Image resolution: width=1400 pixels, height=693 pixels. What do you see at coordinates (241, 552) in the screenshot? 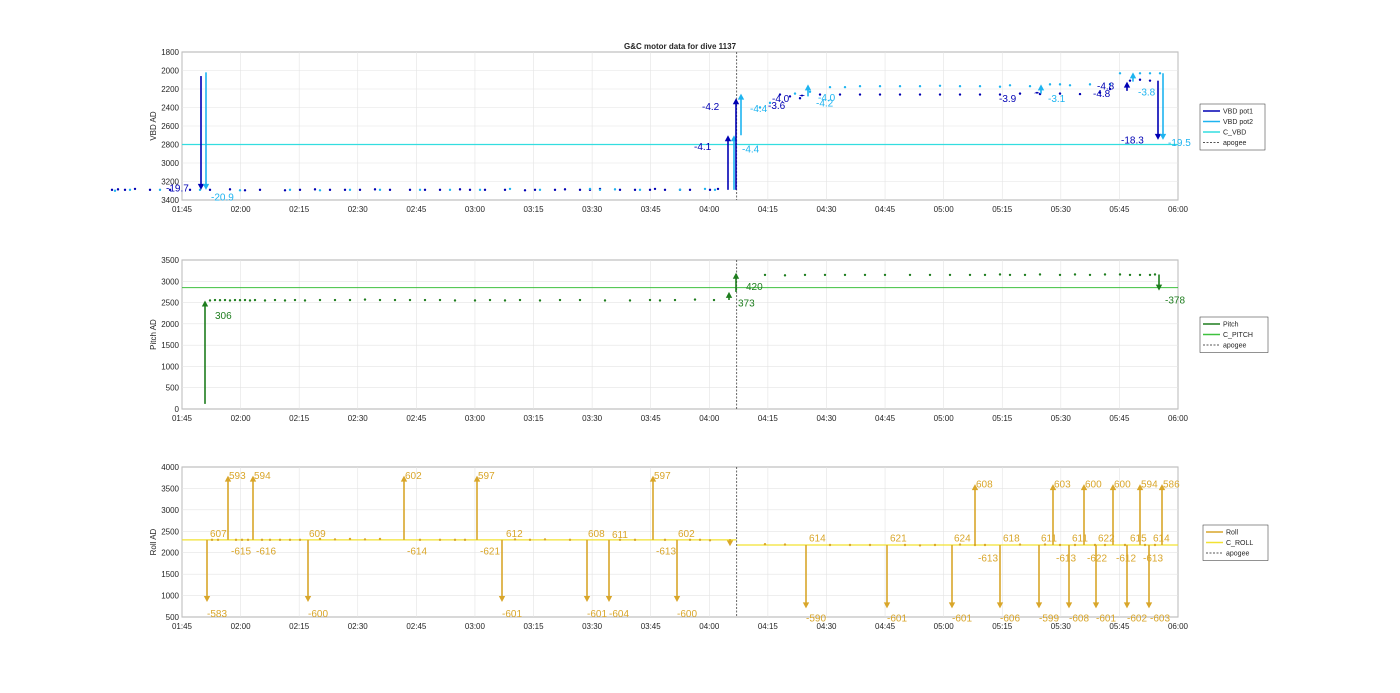
I see `move-annotation: -615` at bounding box center [241, 552].